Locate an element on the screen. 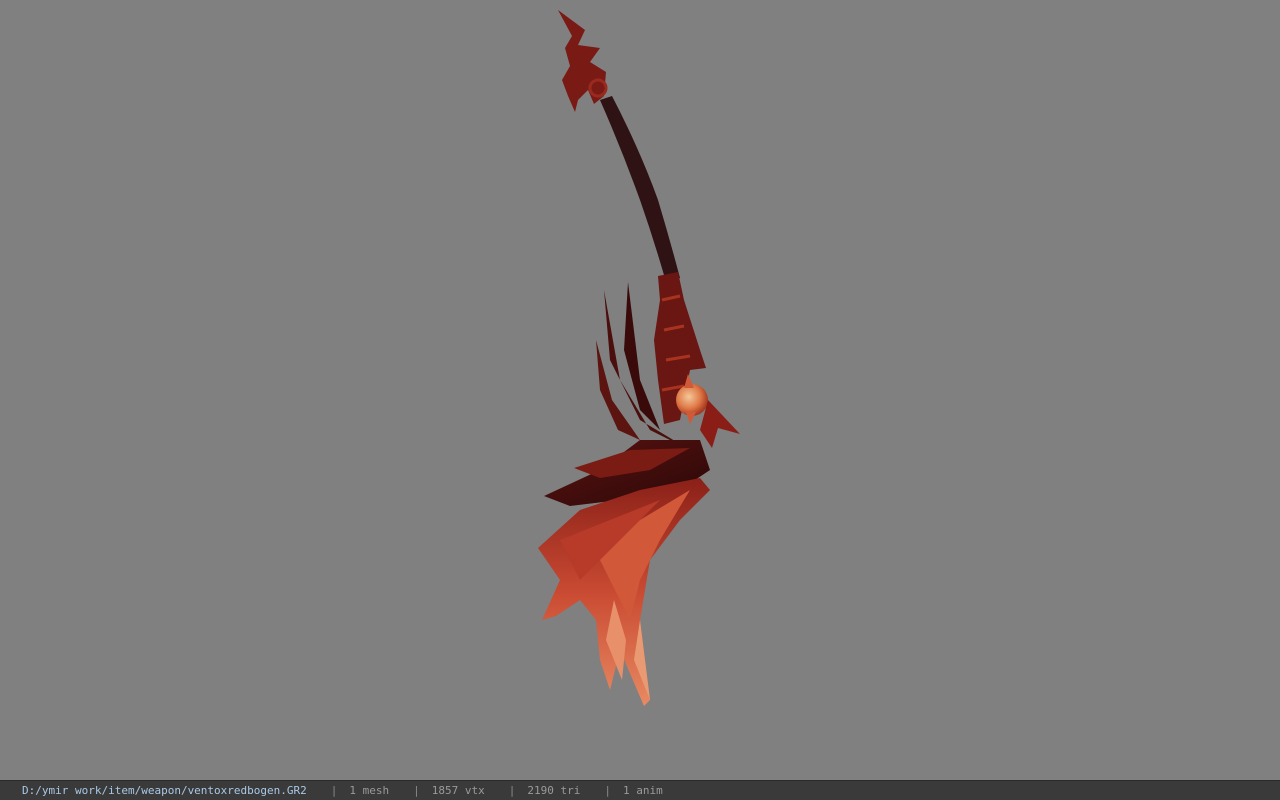 This screenshot has width=1280, height=800. bow-orb is located at coordinates (692, 400).